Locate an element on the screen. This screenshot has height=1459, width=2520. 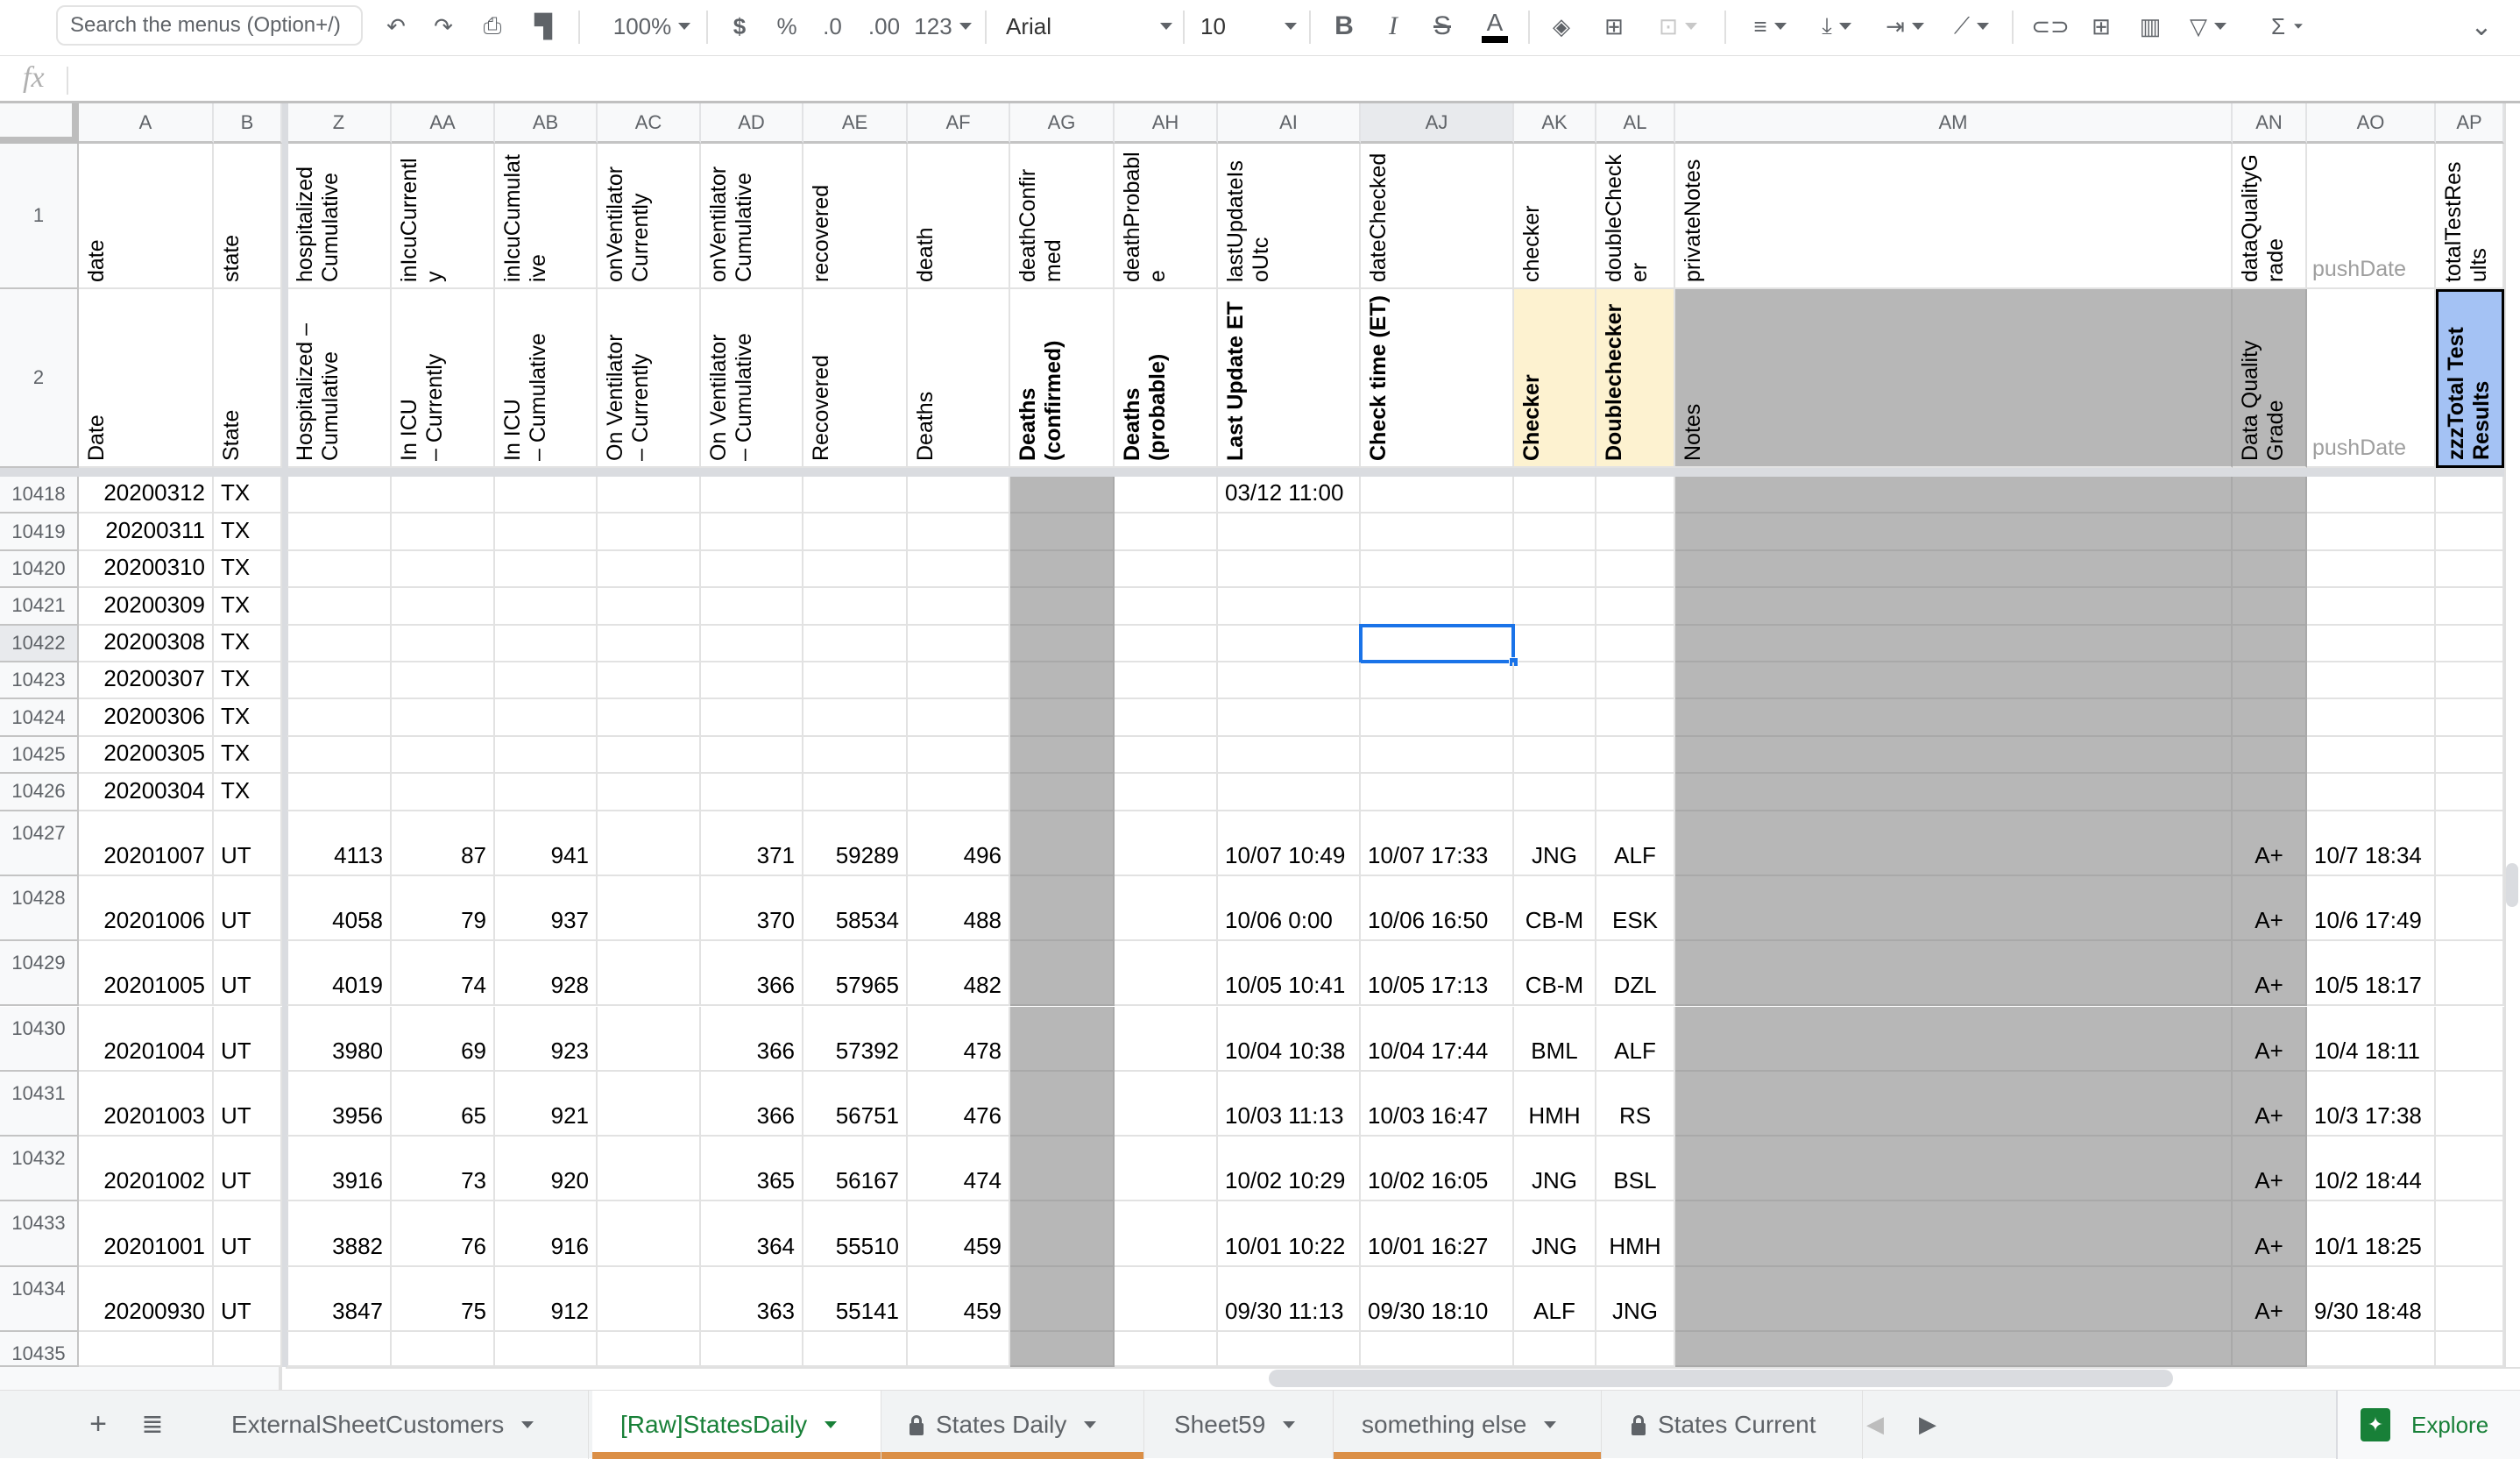
cell-aa is located at coordinates (443, 718).